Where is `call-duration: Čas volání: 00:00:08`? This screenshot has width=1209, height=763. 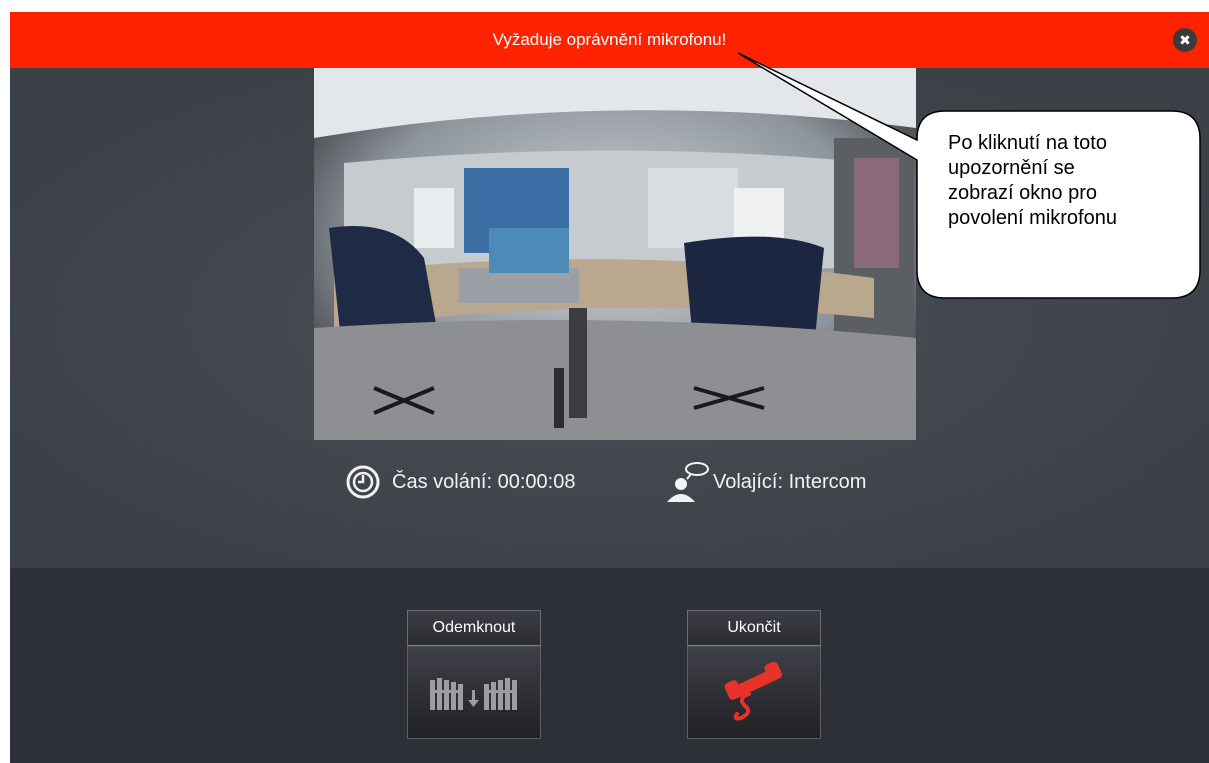 call-duration: Čas volání: 00:00:08 is located at coordinates (460, 482).